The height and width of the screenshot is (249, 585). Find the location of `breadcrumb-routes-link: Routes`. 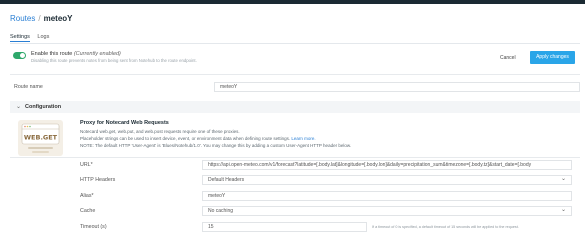

breadcrumb-routes-link: Routes is located at coordinates (22, 18).